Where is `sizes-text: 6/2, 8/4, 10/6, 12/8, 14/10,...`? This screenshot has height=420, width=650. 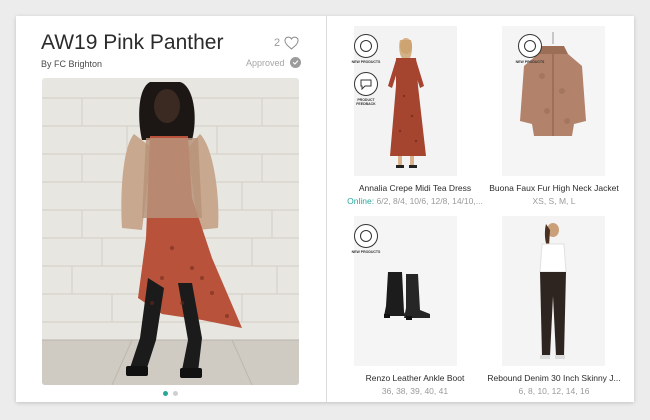
sizes-text: 6/2, 8/4, 10/6, 12/8, 14/10,... is located at coordinates (429, 201).